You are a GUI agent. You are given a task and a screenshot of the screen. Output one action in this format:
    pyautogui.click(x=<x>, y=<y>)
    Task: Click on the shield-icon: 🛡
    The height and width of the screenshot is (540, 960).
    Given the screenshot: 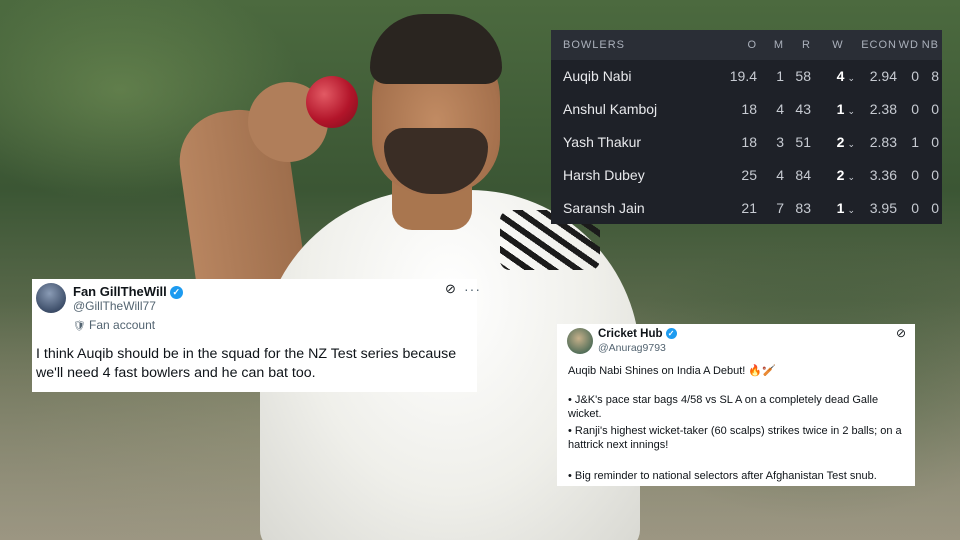 What is the action you would take?
    pyautogui.click(x=79, y=326)
    